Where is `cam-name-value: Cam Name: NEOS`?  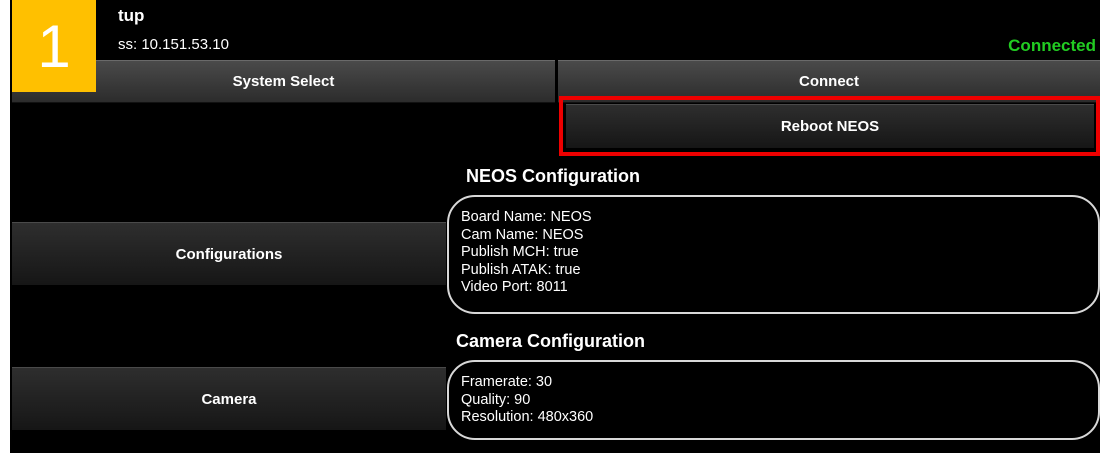
cam-name-value: Cam Name: NEOS is located at coordinates (522, 234).